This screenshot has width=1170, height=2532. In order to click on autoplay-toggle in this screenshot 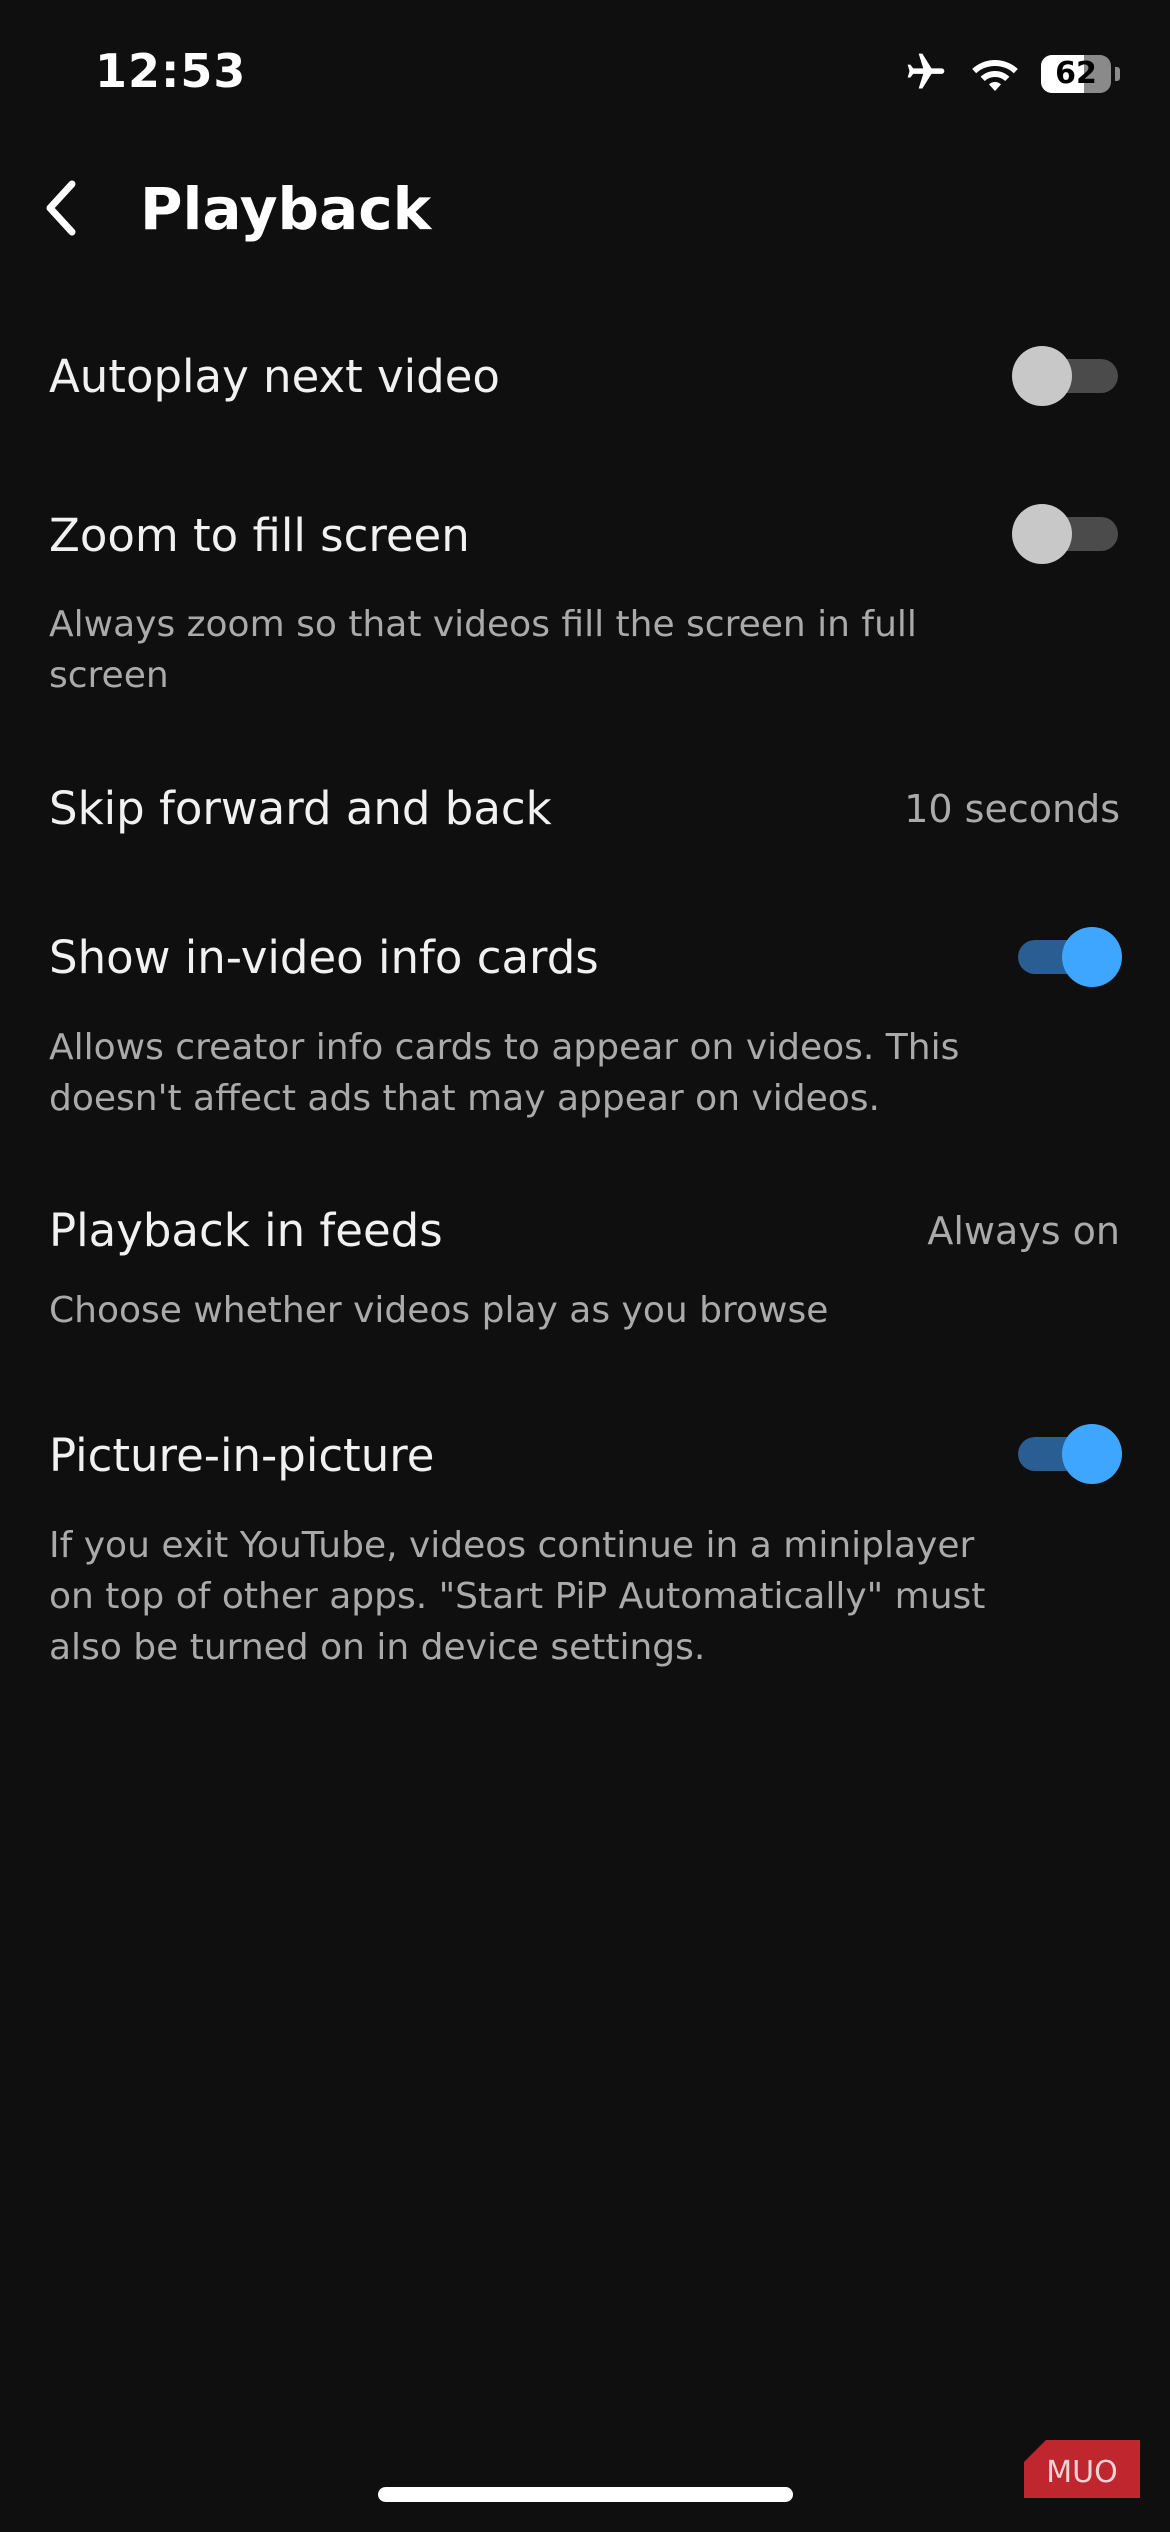, I will do `click(1067, 376)`.